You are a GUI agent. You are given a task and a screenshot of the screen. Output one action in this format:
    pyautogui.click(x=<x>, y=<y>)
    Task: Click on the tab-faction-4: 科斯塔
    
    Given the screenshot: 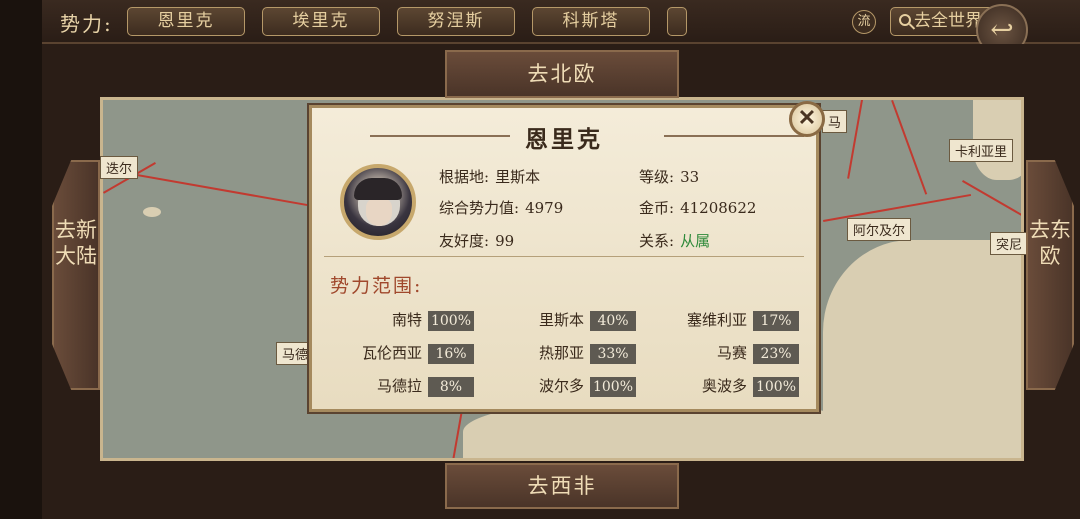 What is the action you would take?
    pyautogui.click(x=591, y=21)
    